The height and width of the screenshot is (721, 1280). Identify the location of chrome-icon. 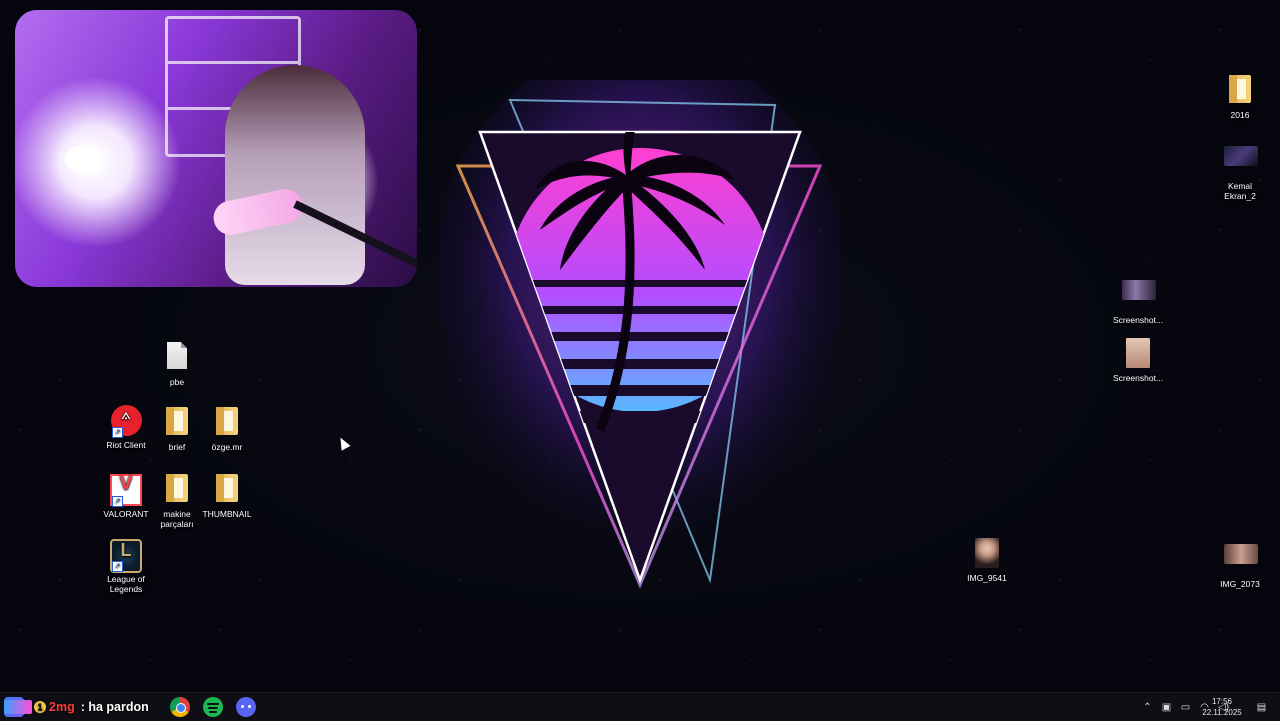
(180, 707).